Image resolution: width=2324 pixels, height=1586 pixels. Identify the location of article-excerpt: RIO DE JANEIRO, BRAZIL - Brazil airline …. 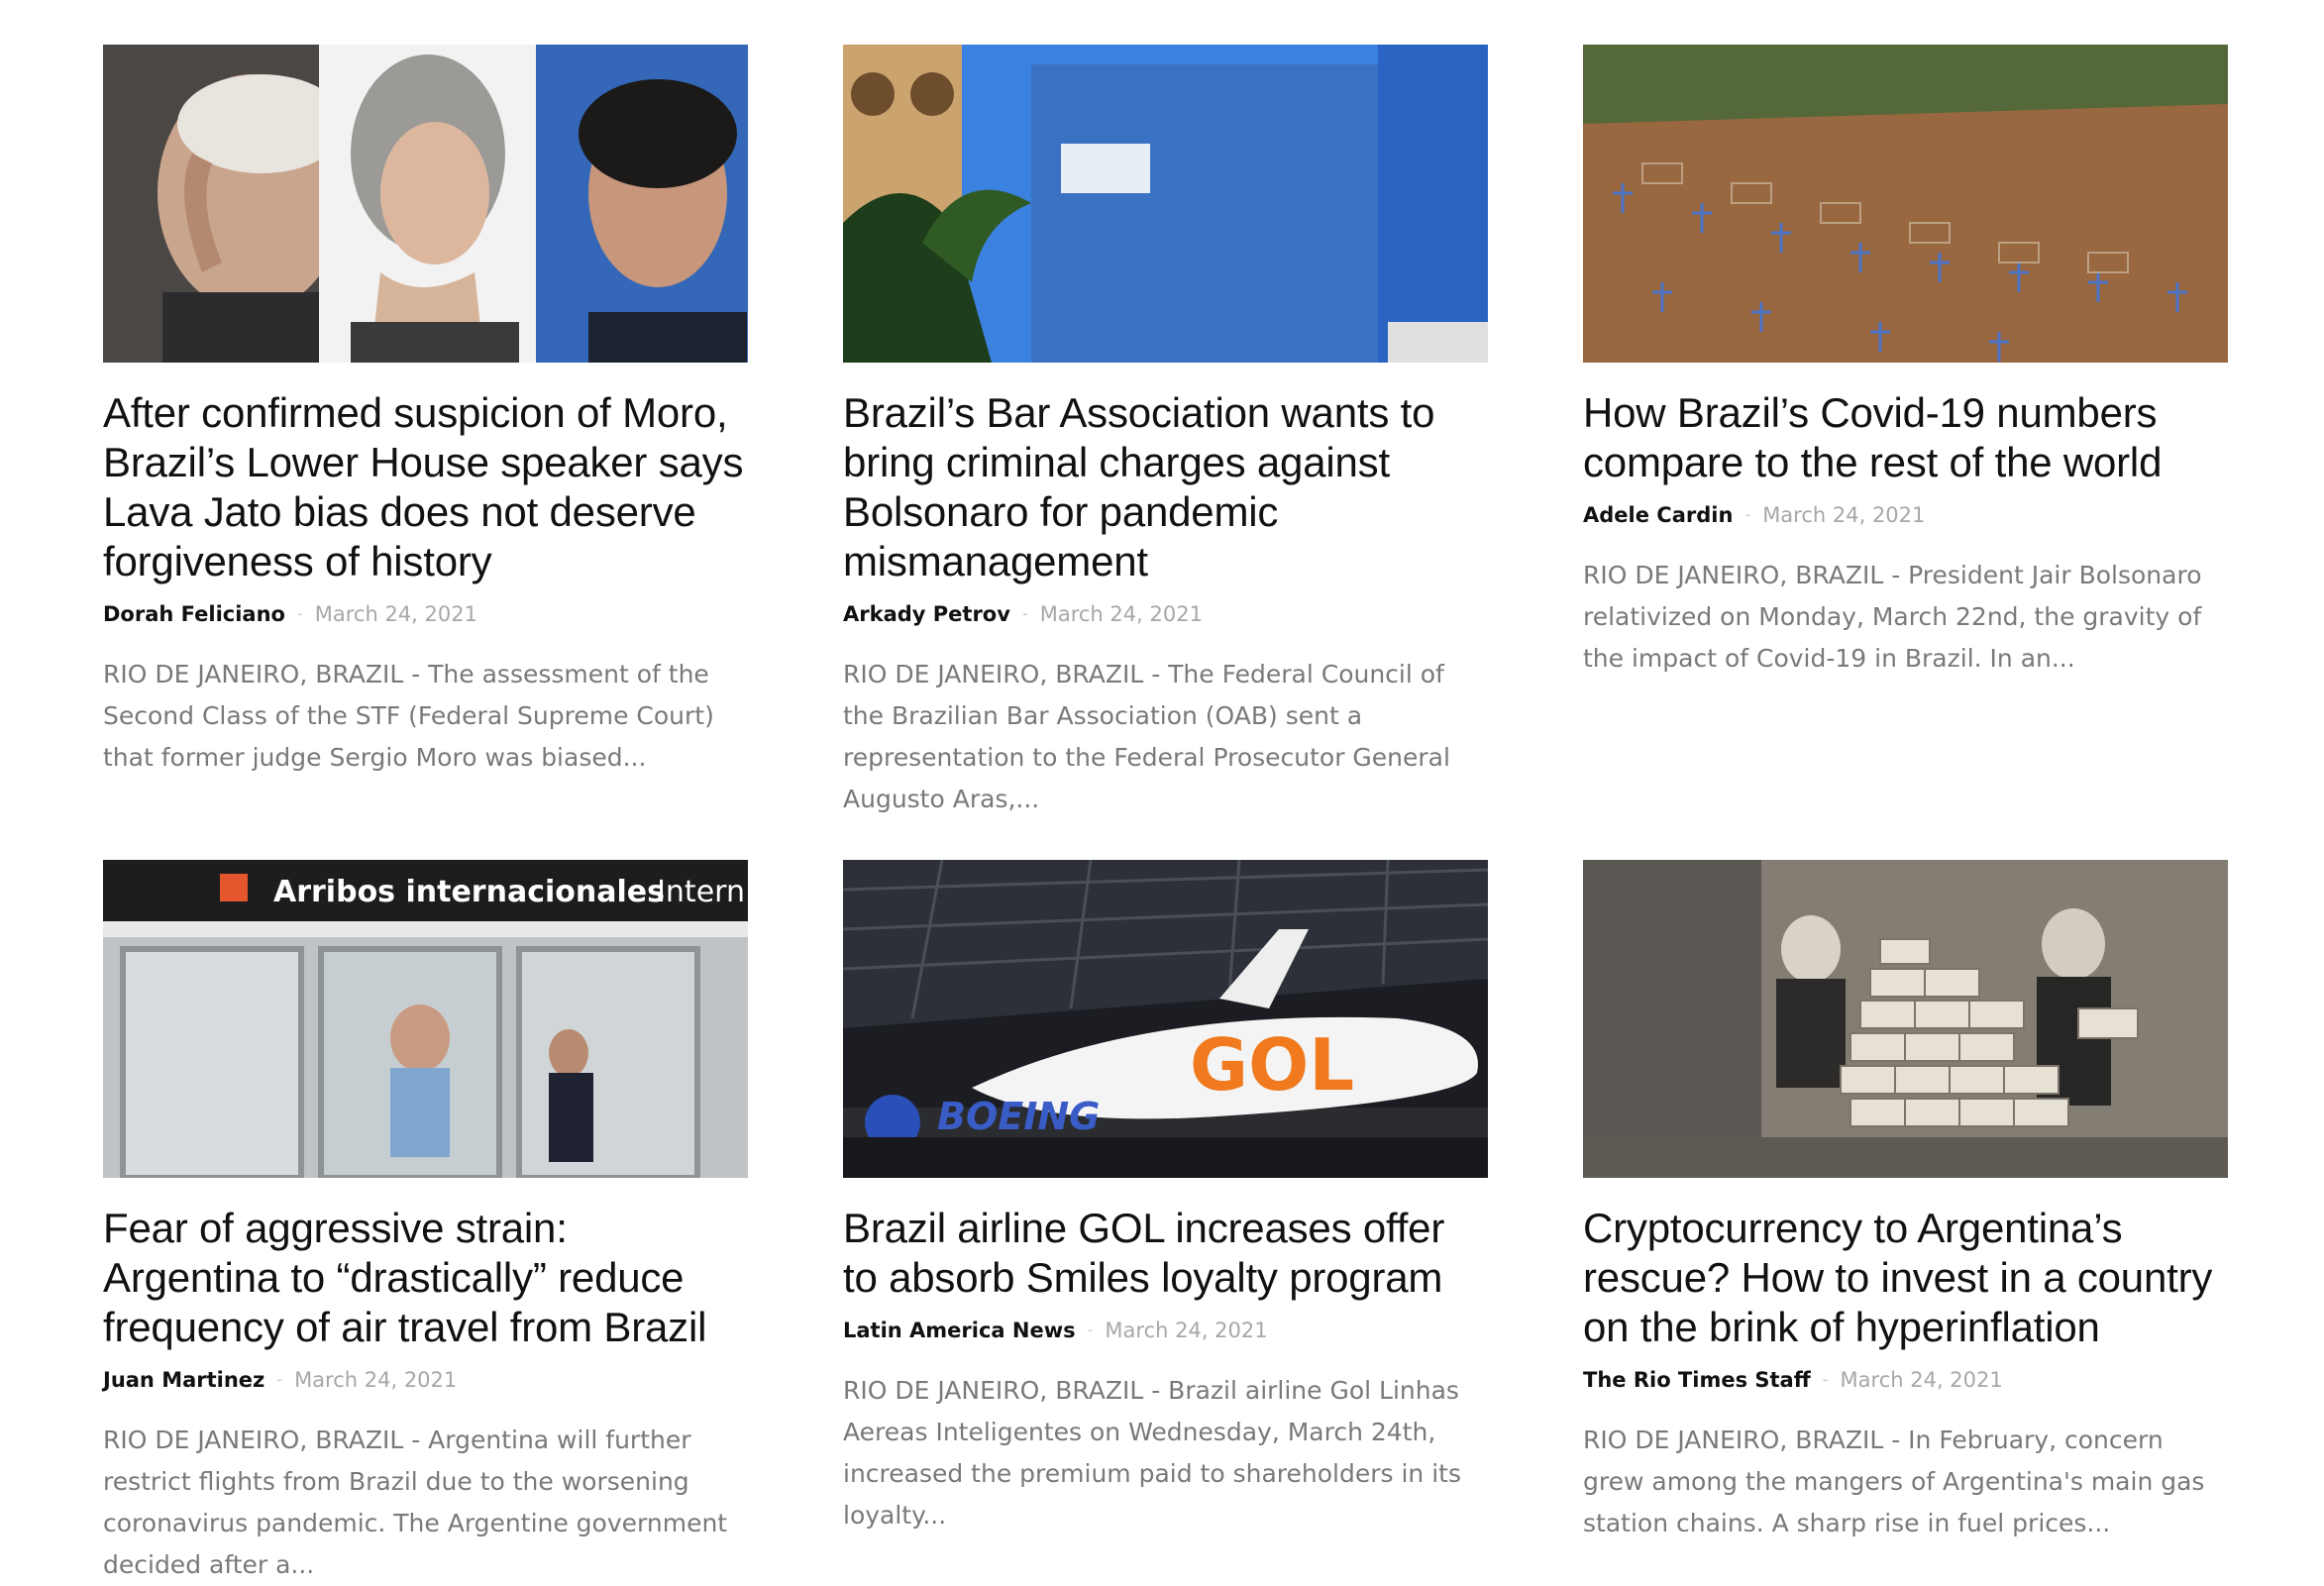
(1152, 1453).